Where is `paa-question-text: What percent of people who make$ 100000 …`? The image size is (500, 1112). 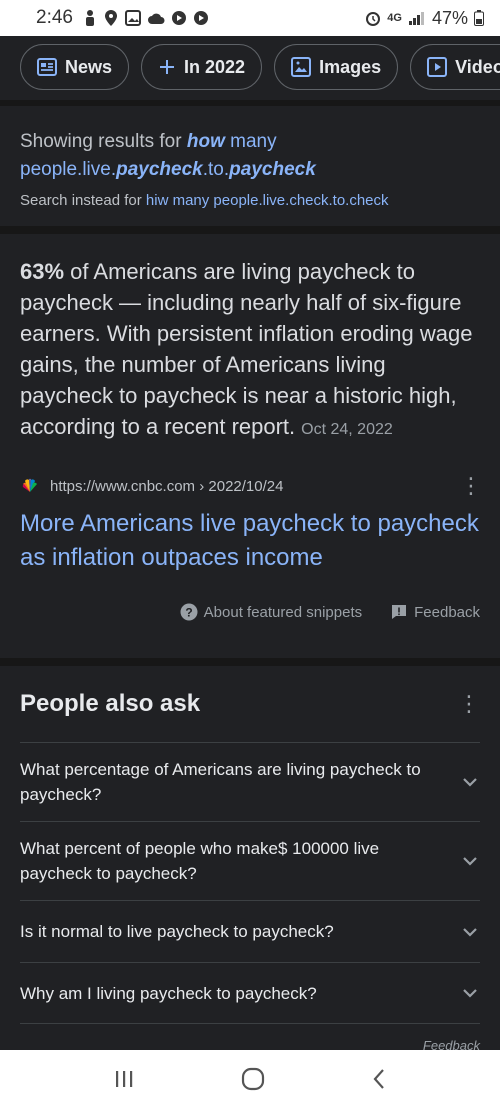 paa-question-text: What percent of people who make$ 100000 … is located at coordinates (200, 861).